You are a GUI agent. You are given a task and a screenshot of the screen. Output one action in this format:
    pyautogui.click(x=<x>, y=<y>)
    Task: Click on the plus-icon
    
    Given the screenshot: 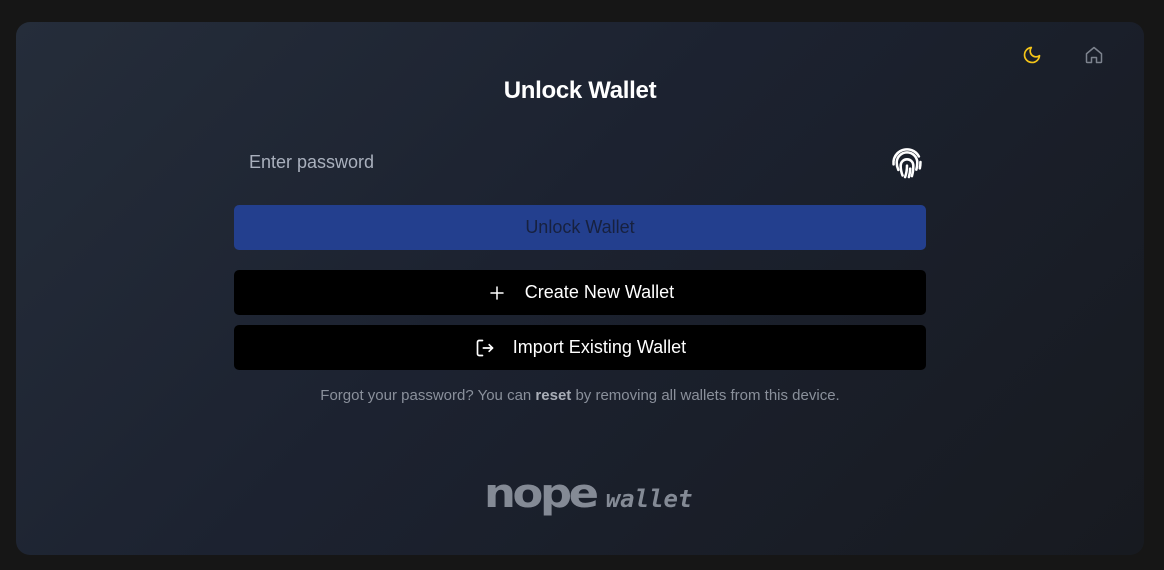 What is the action you would take?
    pyautogui.click(x=497, y=293)
    